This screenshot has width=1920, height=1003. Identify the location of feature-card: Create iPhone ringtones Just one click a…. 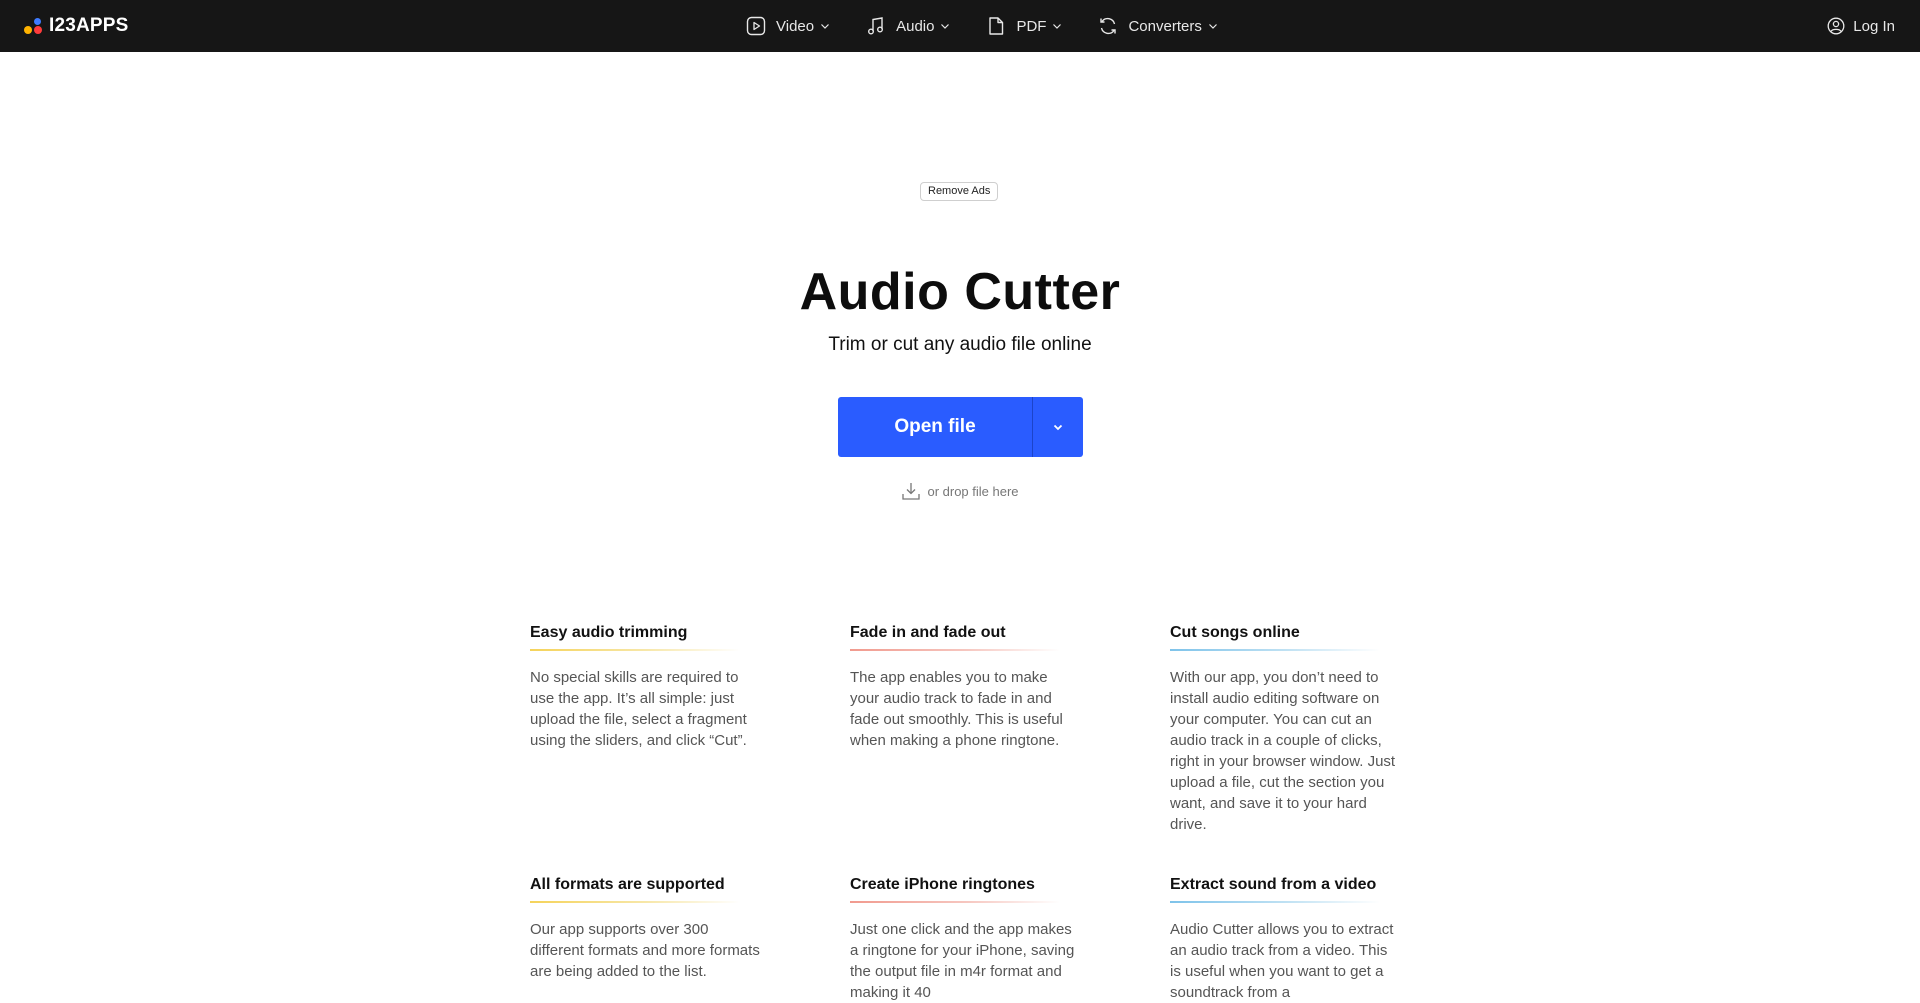
(965, 939).